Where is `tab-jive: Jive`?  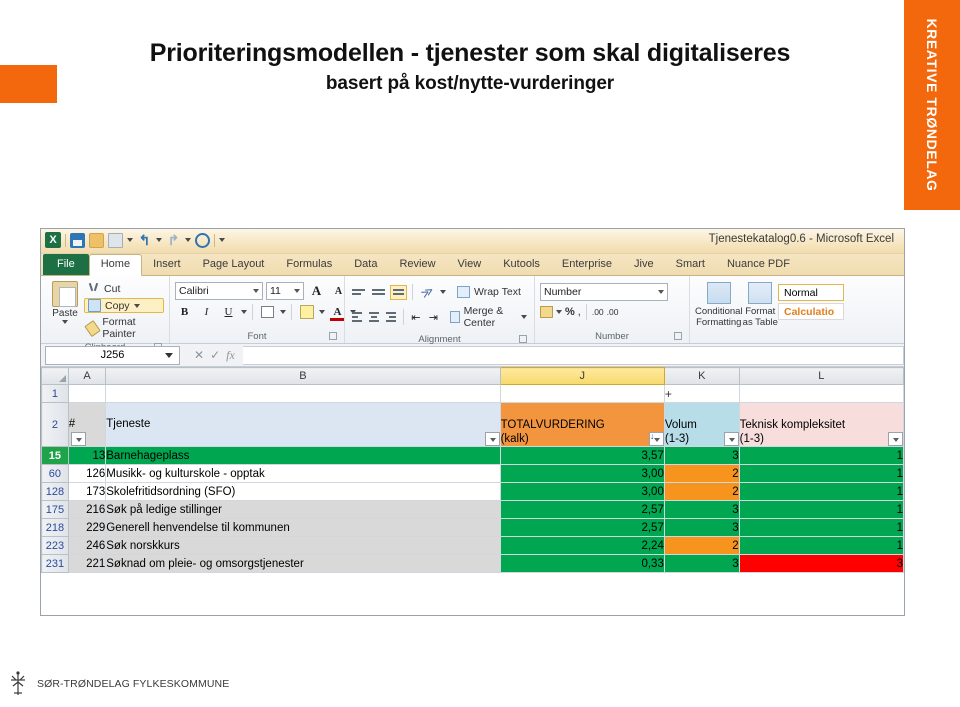 tab-jive: Jive is located at coordinates (644, 265).